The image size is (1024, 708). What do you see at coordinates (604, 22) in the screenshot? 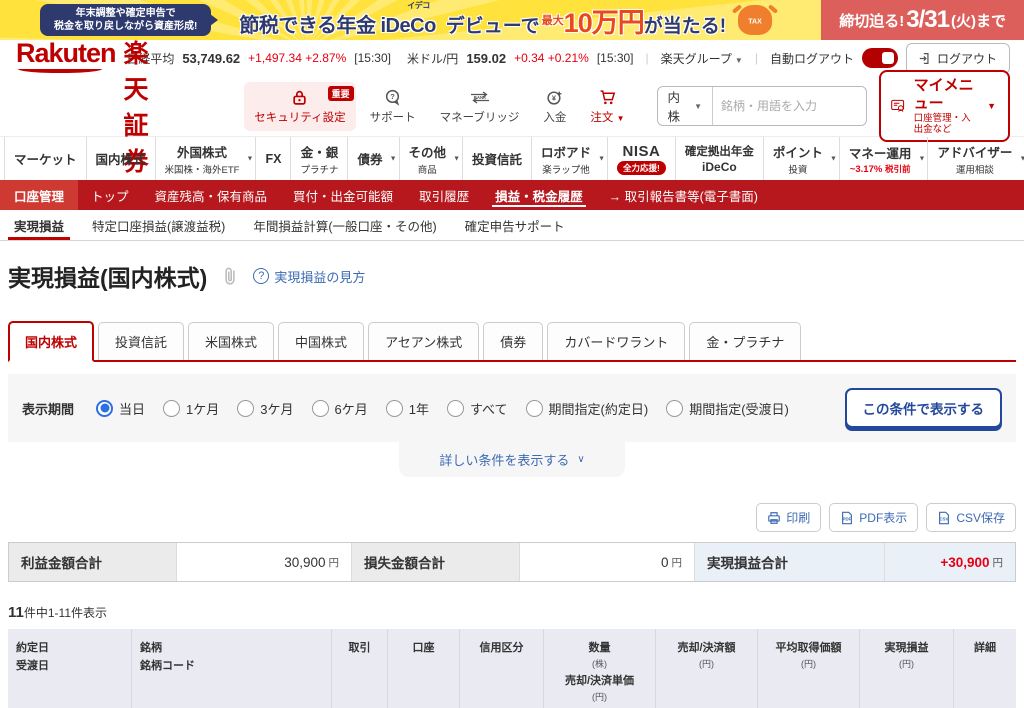
I see `promo-amount: 10万円` at bounding box center [604, 22].